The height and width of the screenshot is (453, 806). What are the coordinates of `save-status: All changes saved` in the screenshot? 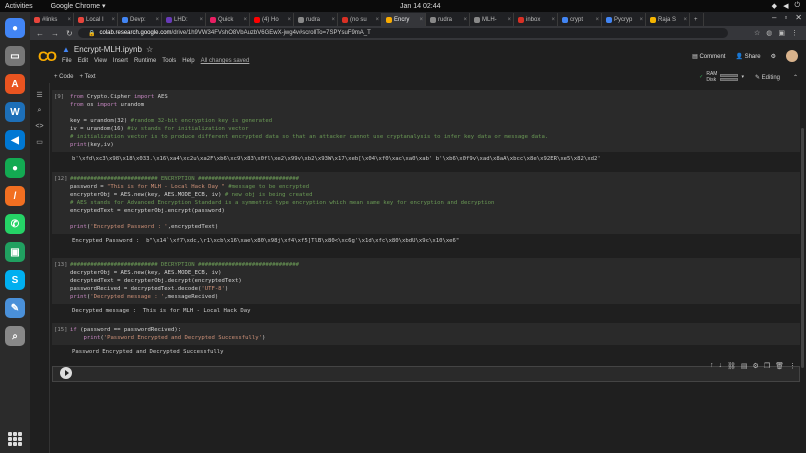 It's located at (225, 61).